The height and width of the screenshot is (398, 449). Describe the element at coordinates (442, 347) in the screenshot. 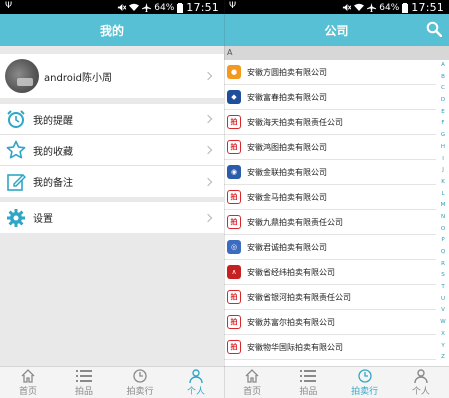

I see `index-letter: Y` at that location.